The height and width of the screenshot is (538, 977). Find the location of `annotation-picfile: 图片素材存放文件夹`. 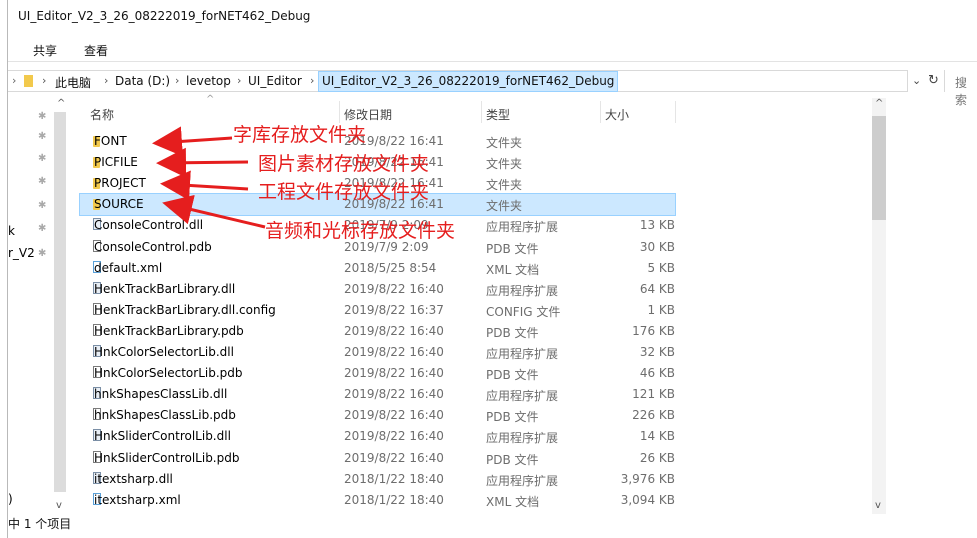

annotation-picfile: 图片素材存放文件夹 is located at coordinates (344, 164).